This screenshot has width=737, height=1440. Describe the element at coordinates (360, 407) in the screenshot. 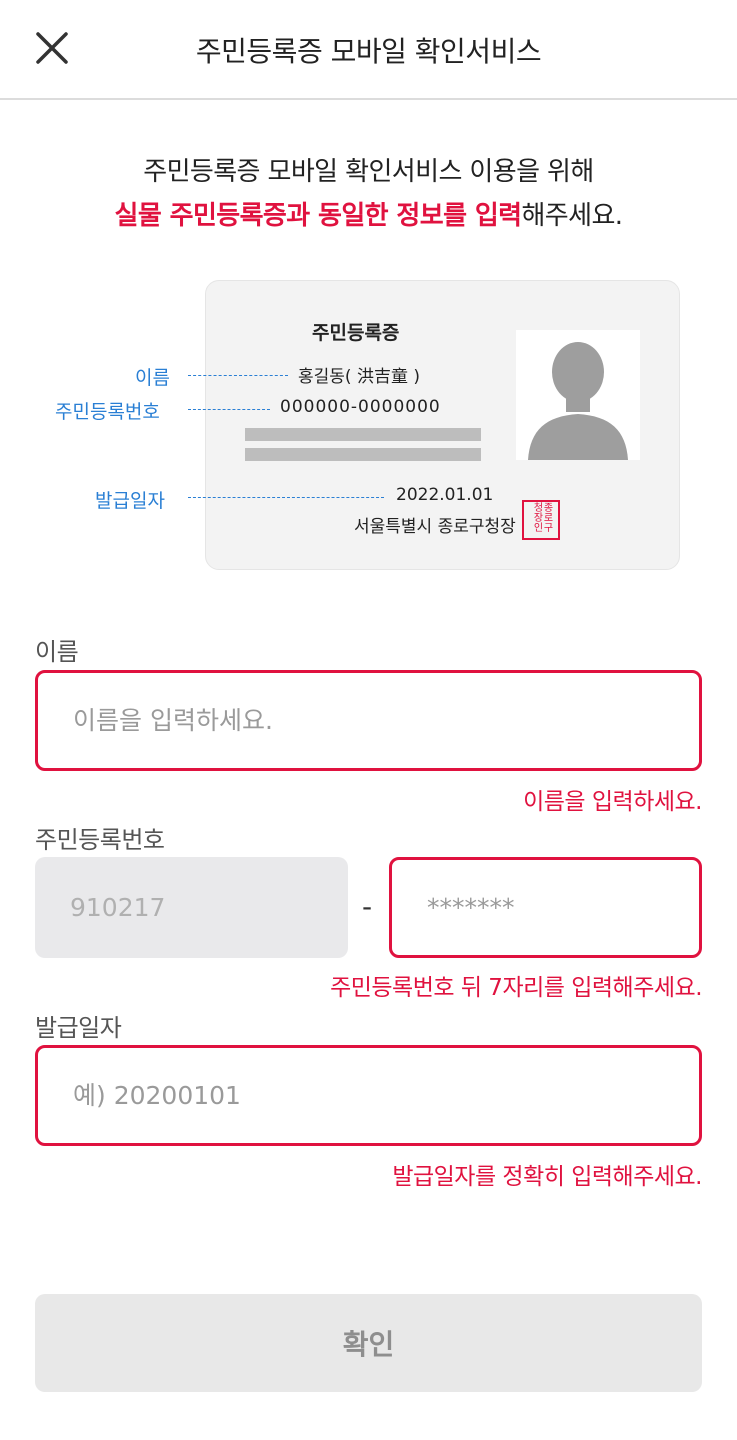

I see `card-rrn: 000000-0000000` at that location.